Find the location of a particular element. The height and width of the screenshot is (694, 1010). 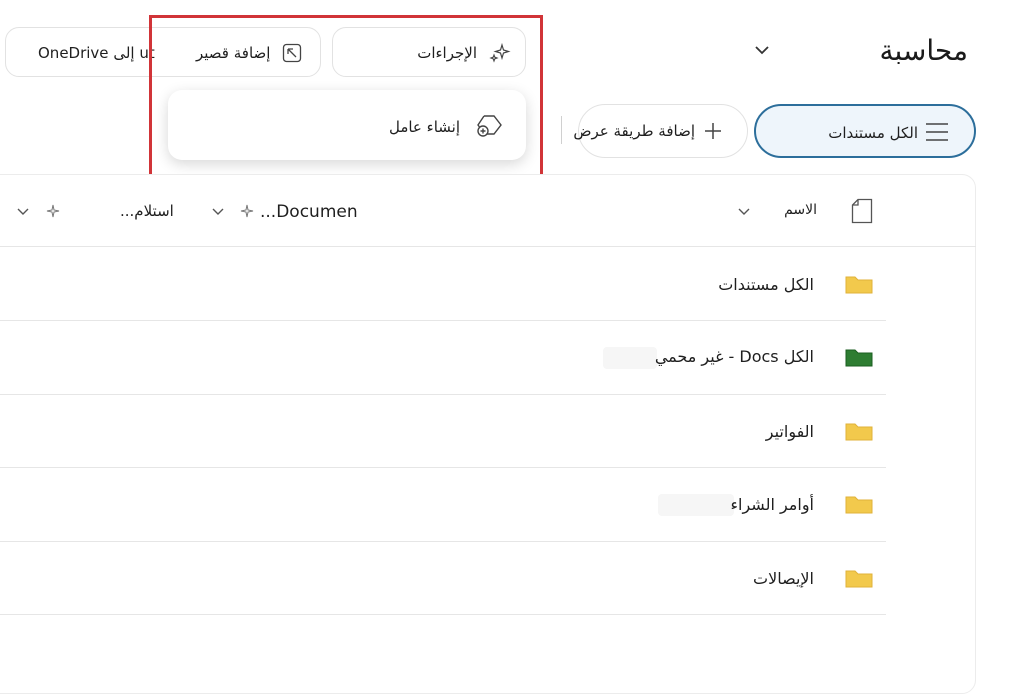

header-divider is located at coordinates (488, 246).